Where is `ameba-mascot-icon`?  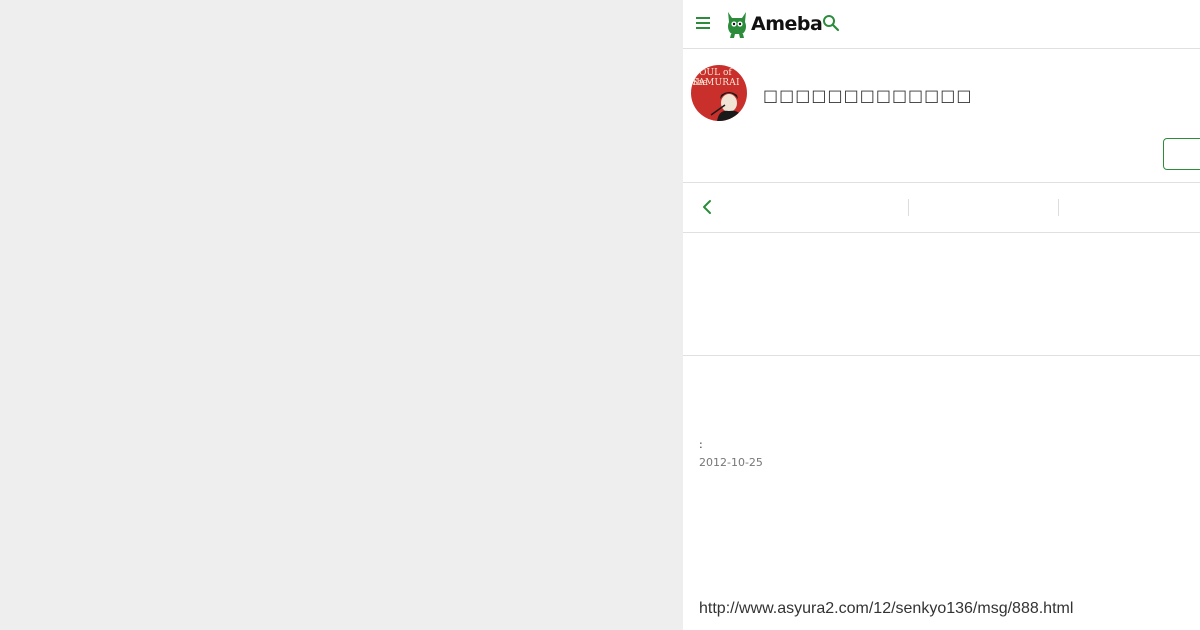
ameba-mascot-icon is located at coordinates (737, 25).